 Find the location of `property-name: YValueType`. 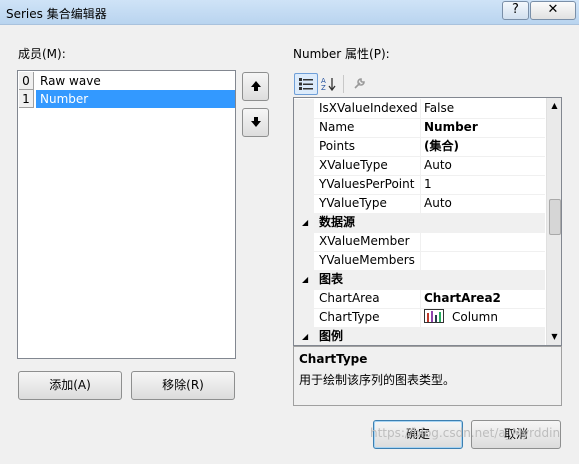

property-name: YValueType is located at coordinates (353, 203).